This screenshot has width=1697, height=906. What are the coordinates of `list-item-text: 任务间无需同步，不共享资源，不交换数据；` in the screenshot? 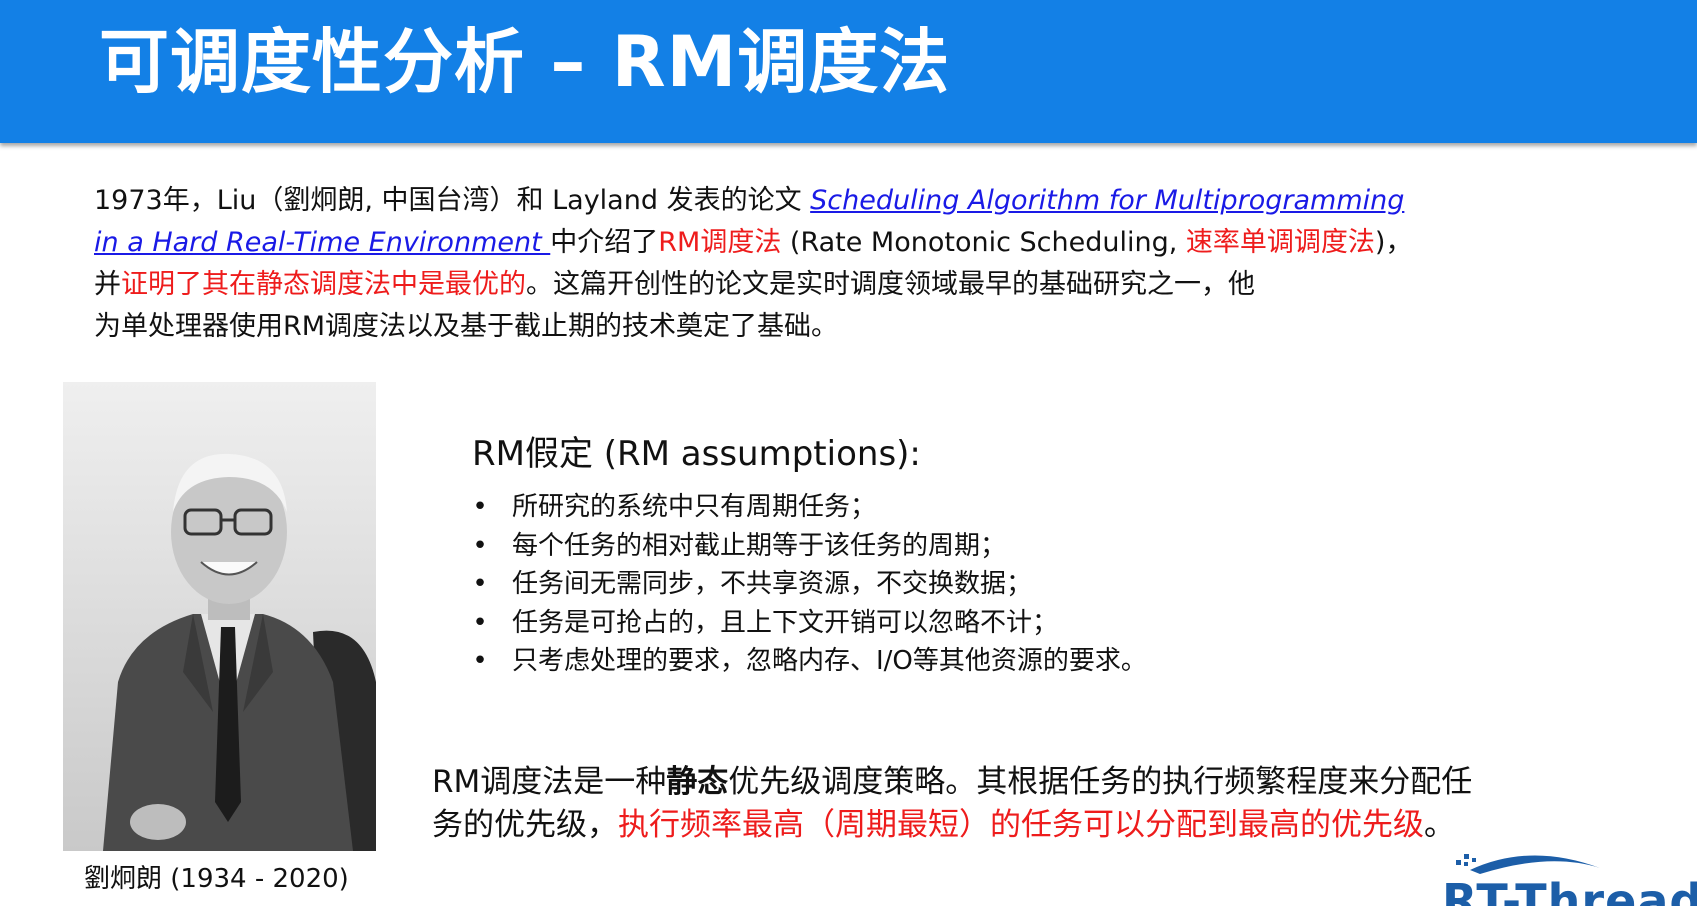 It's located at (772, 584).